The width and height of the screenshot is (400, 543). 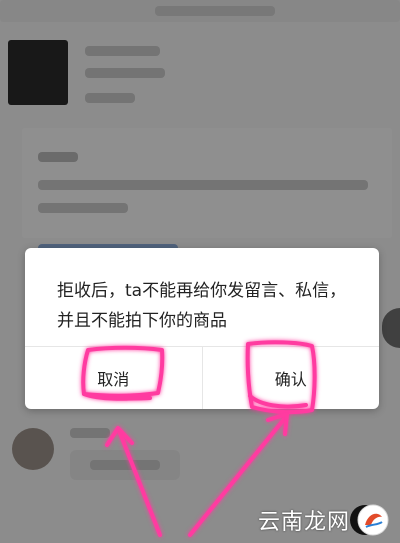 I want to click on dialog-button-row: 取消 确认, so click(x=202, y=377).